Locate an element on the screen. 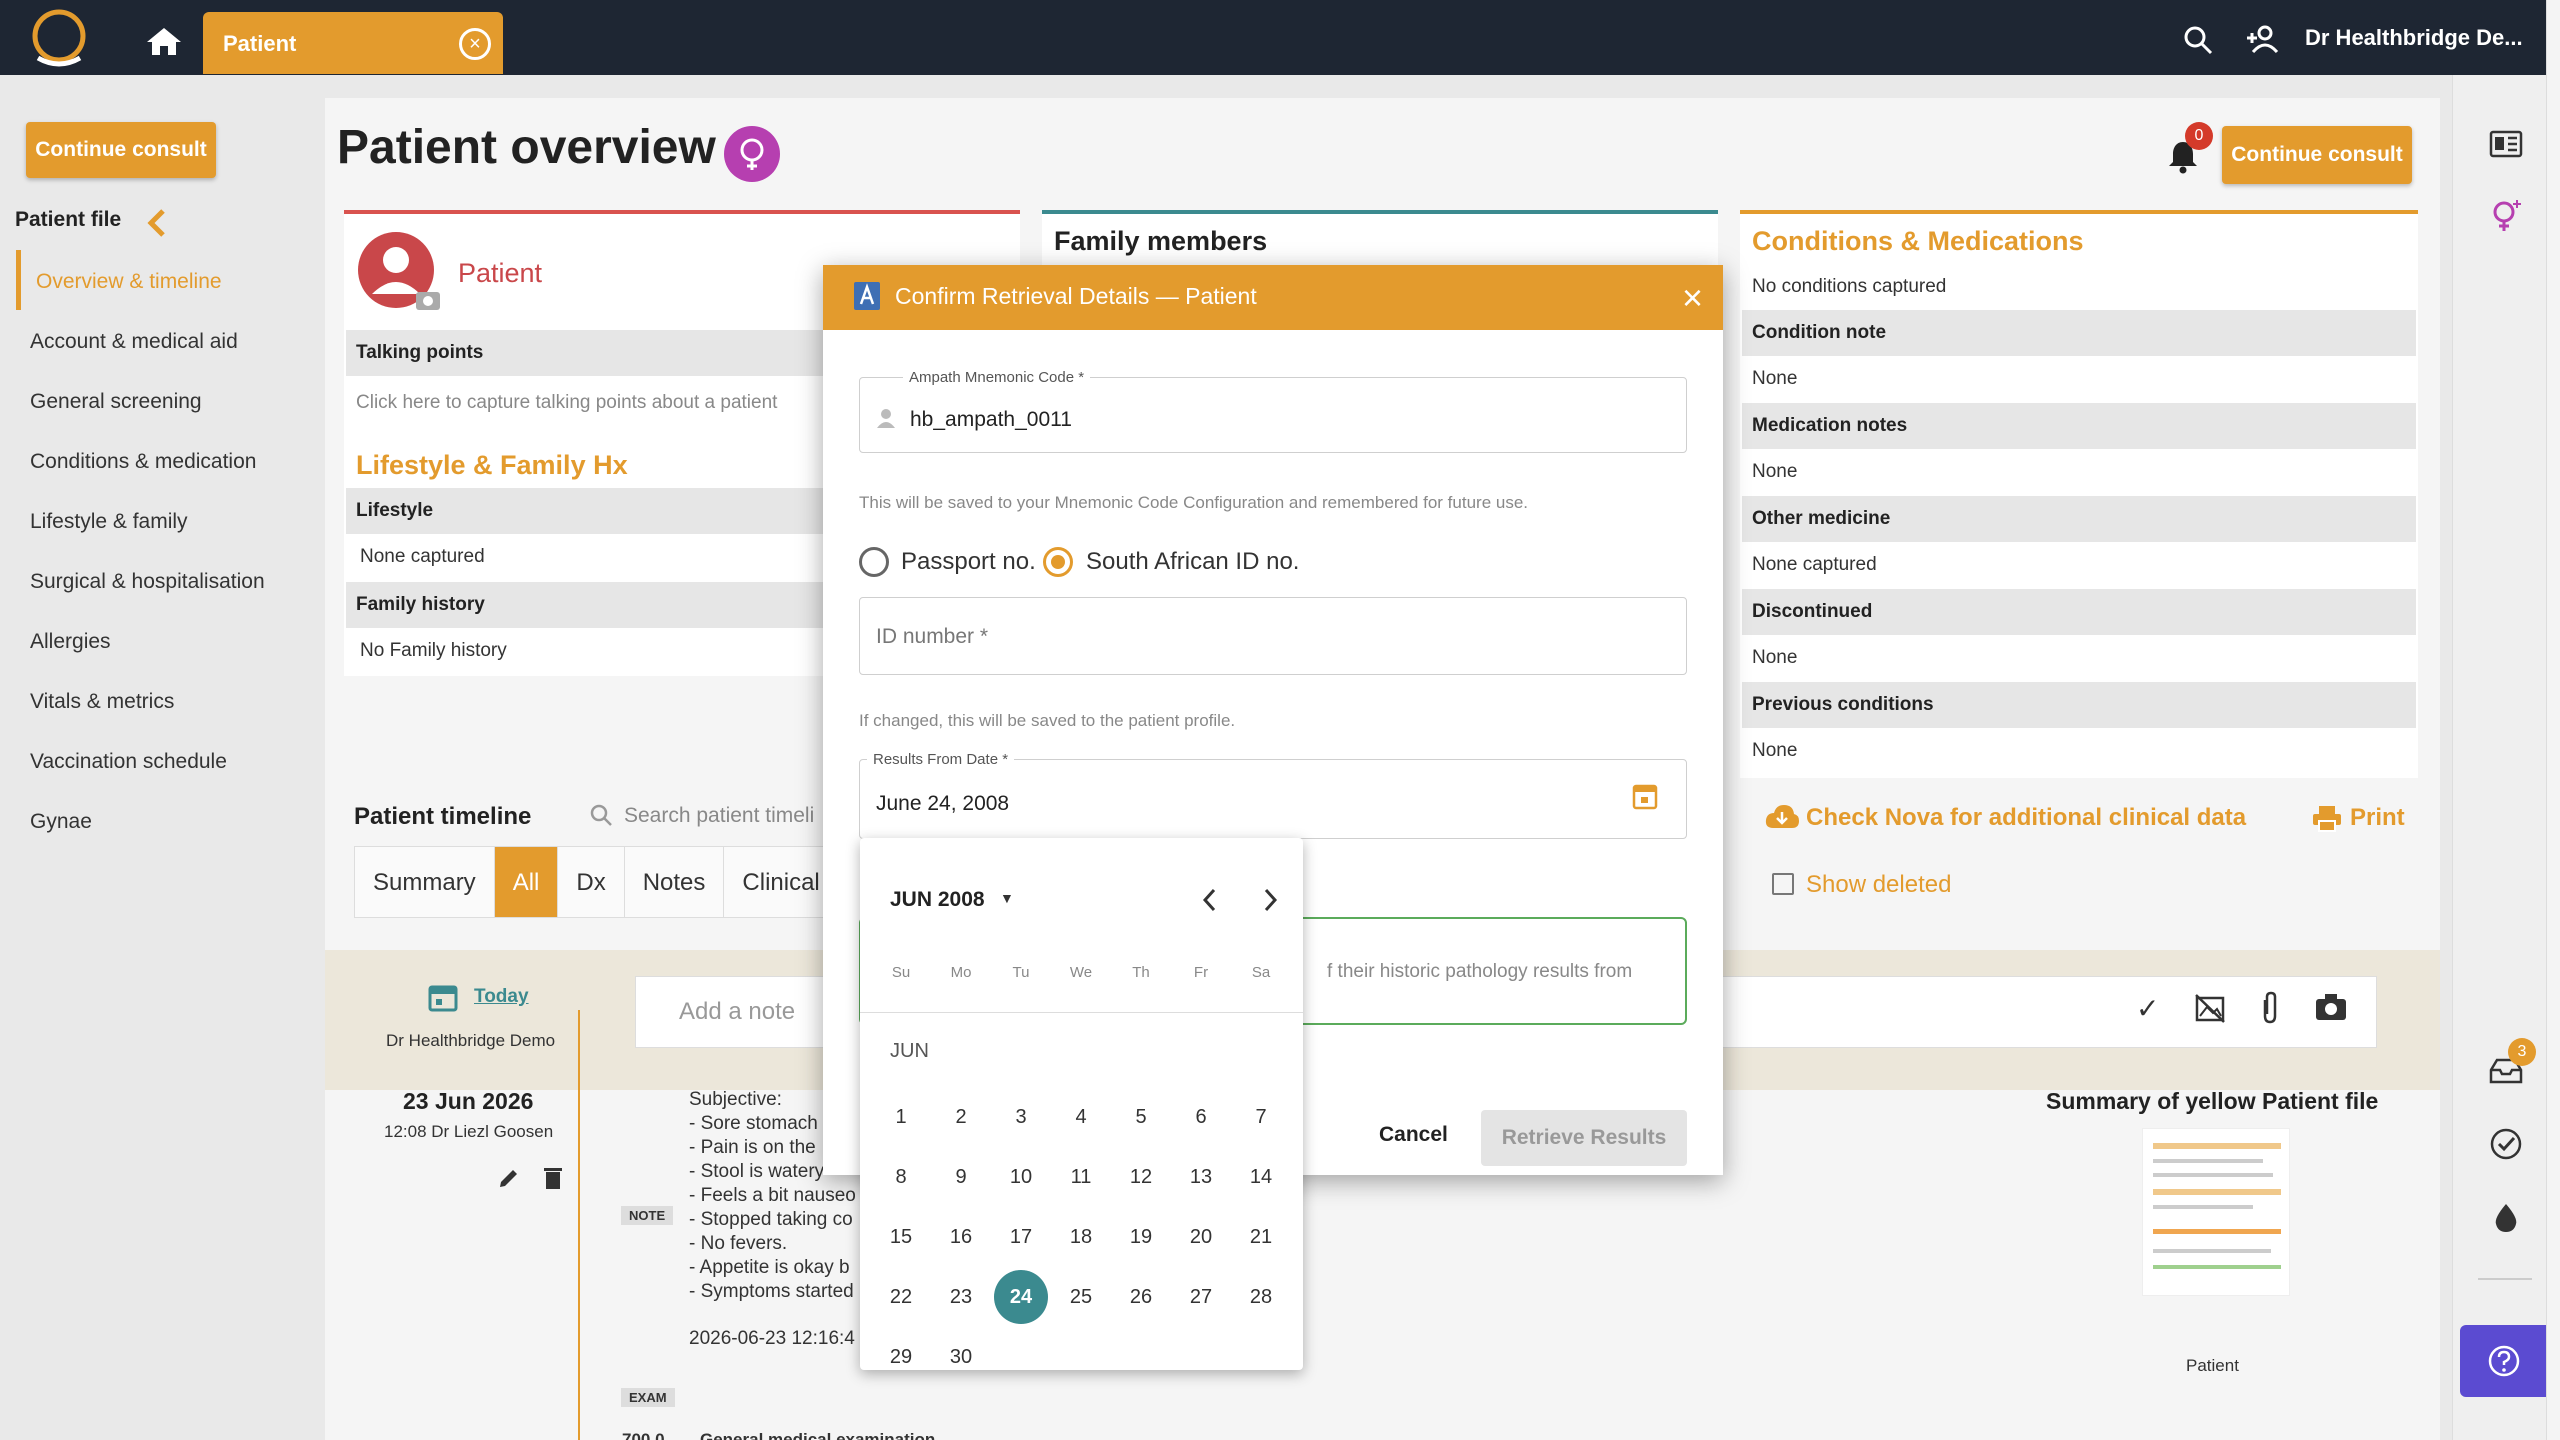  timeline-search-input: Search patient timeli is located at coordinates (719, 816).